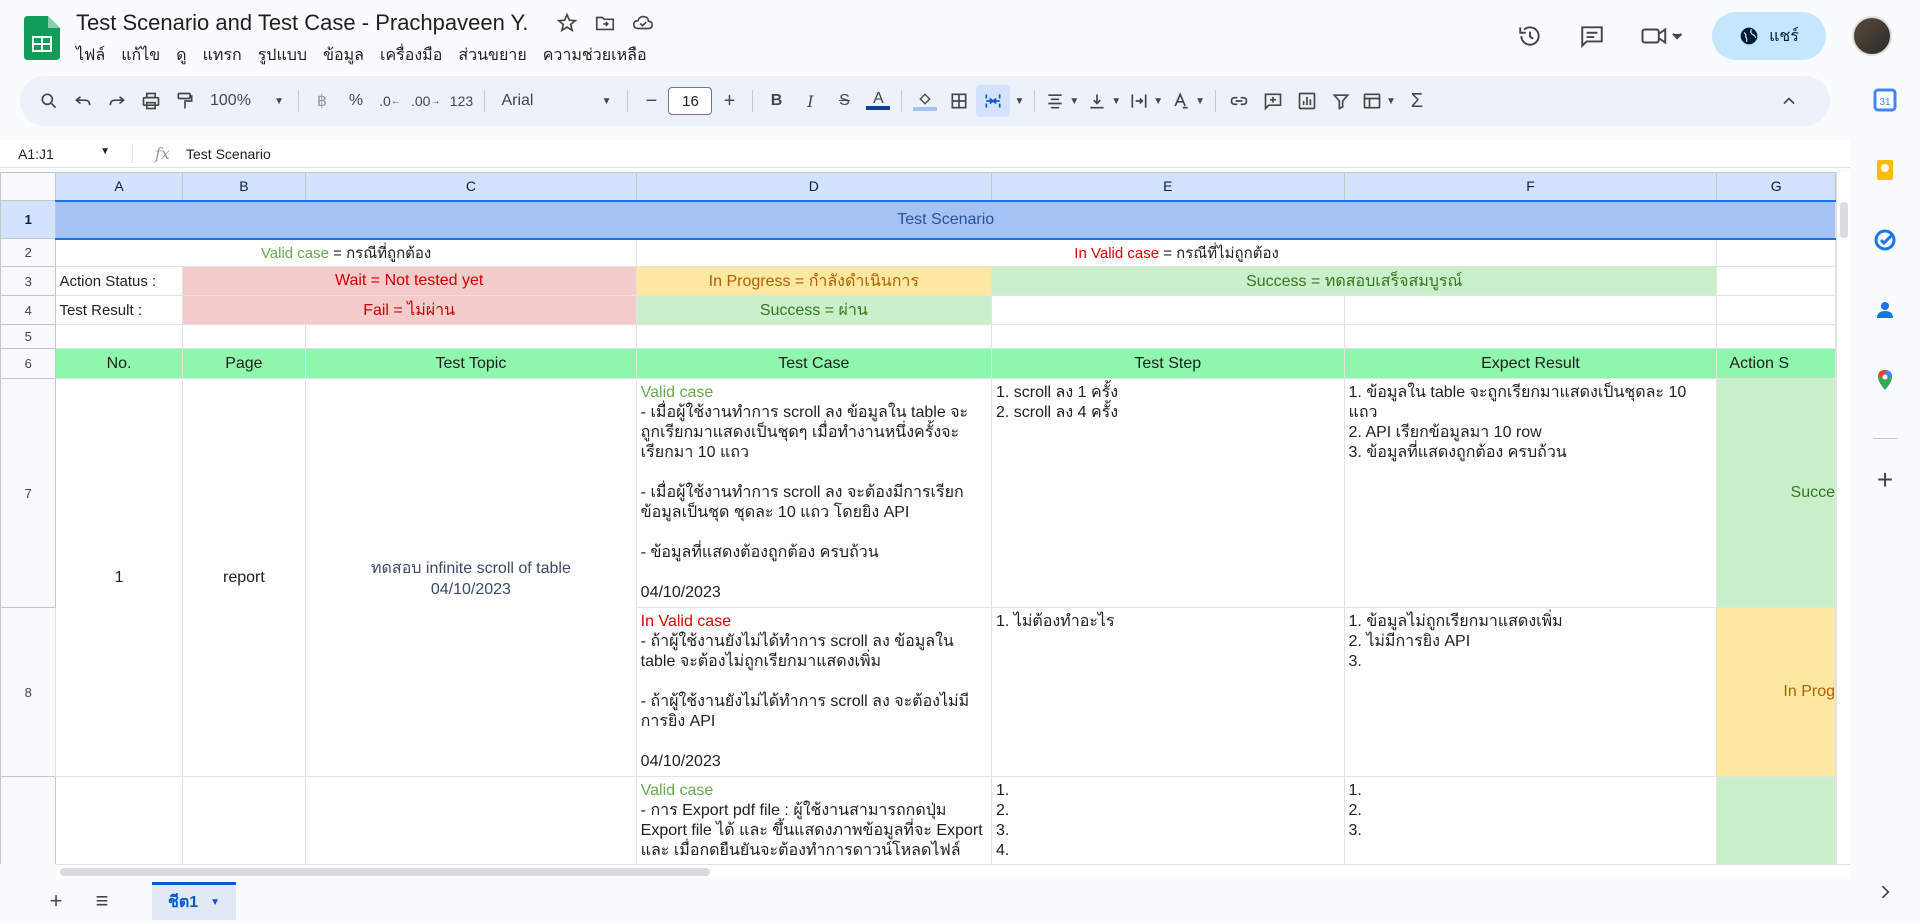 The height and width of the screenshot is (921, 1920). Describe the element at coordinates (60, 154) in the screenshot. I see `name-box: A1:J1 ▼` at that location.